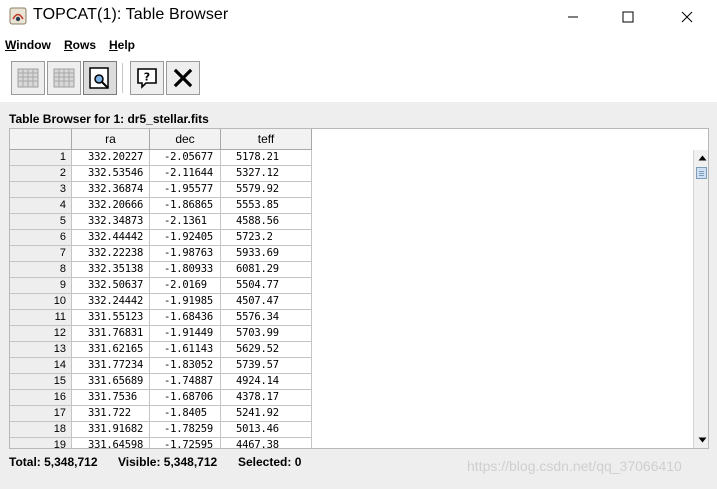 The image size is (717, 489). I want to click on table-row: 13 331.62165 -1.61143 5629.52, so click(161, 350).